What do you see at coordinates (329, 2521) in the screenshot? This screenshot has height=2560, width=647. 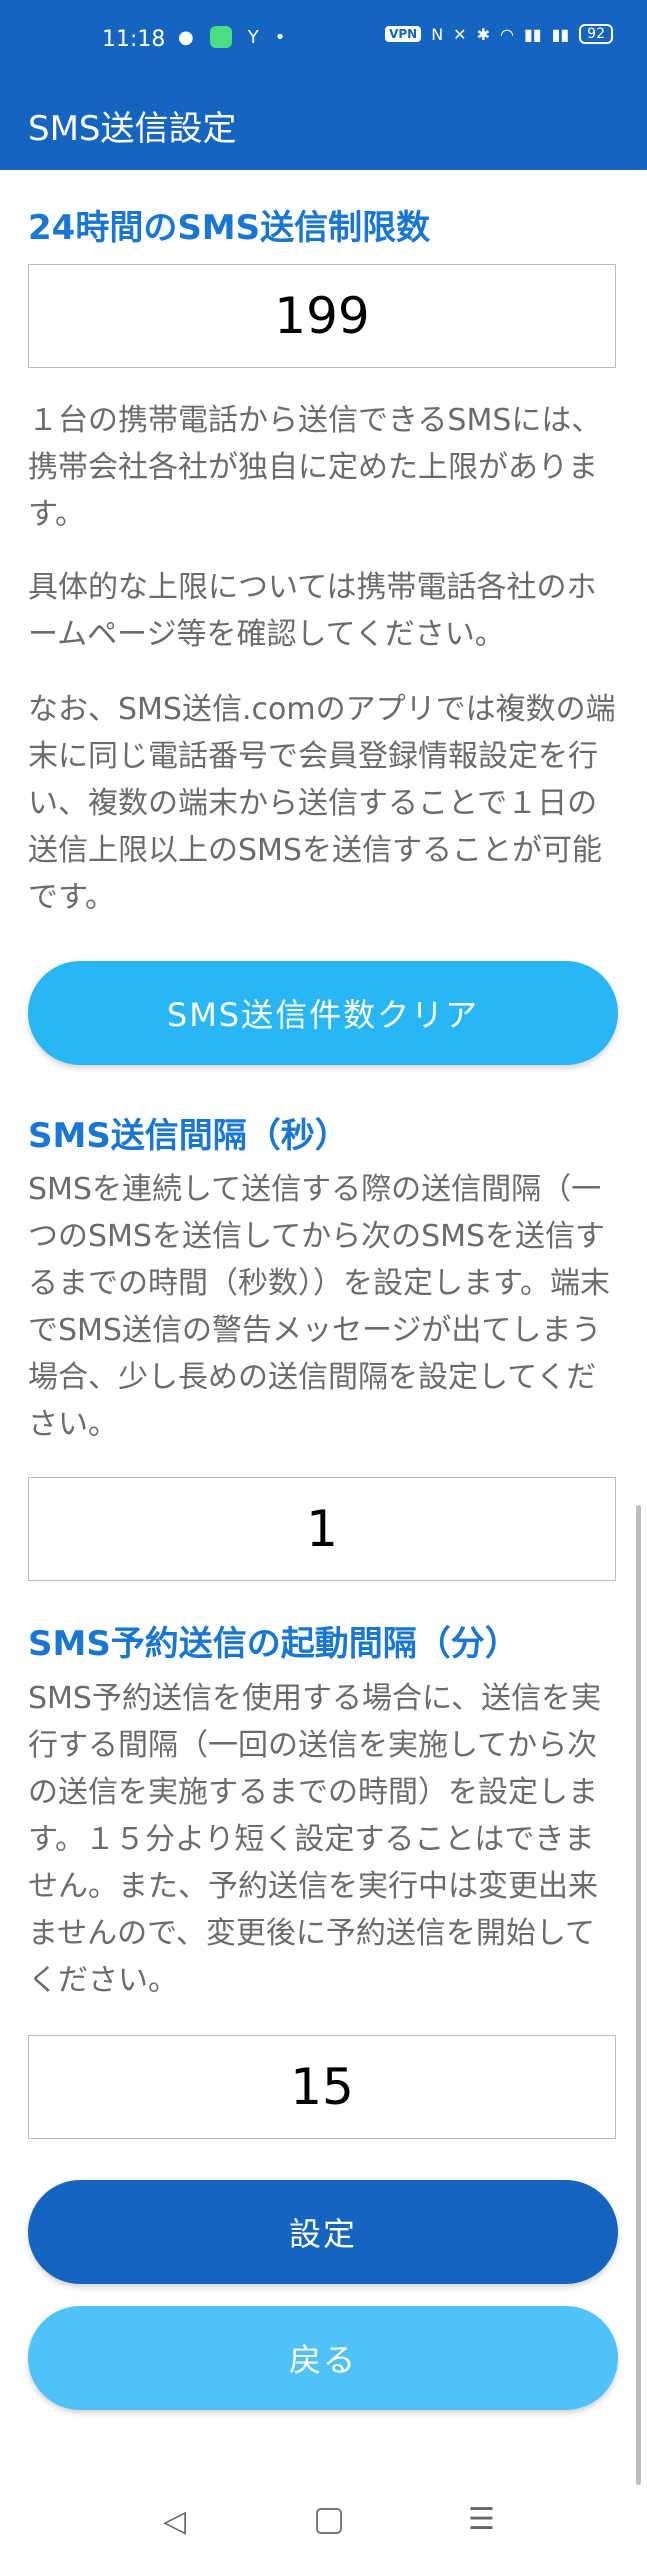 I see `nav-home-icon` at bounding box center [329, 2521].